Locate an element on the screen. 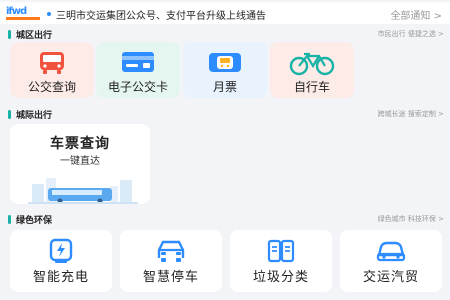 Image resolution: width=450 pixels, height=300 pixels. green-item-label: 智慧停车 is located at coordinates (170, 277).